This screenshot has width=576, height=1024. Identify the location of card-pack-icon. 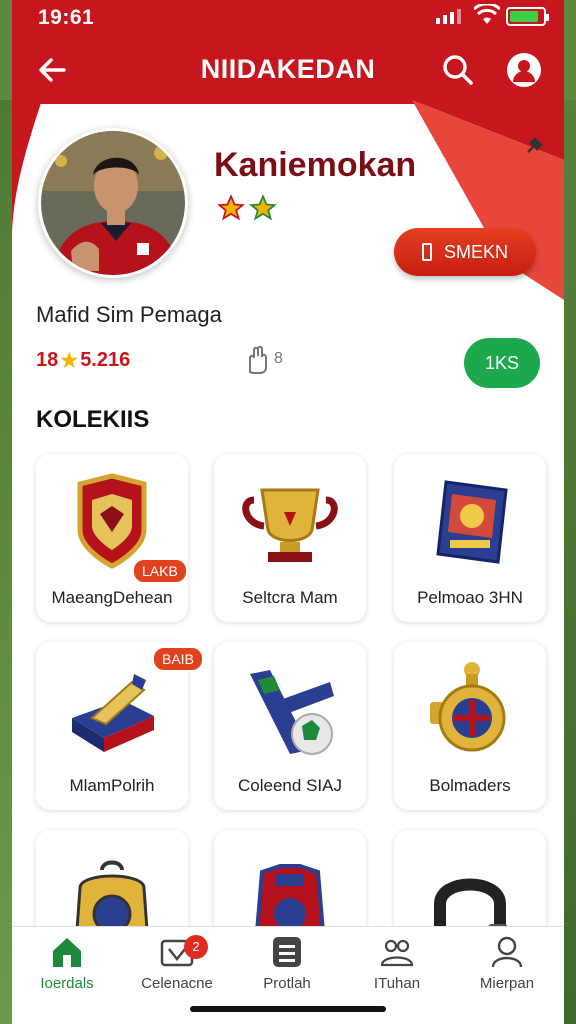
(472, 522).